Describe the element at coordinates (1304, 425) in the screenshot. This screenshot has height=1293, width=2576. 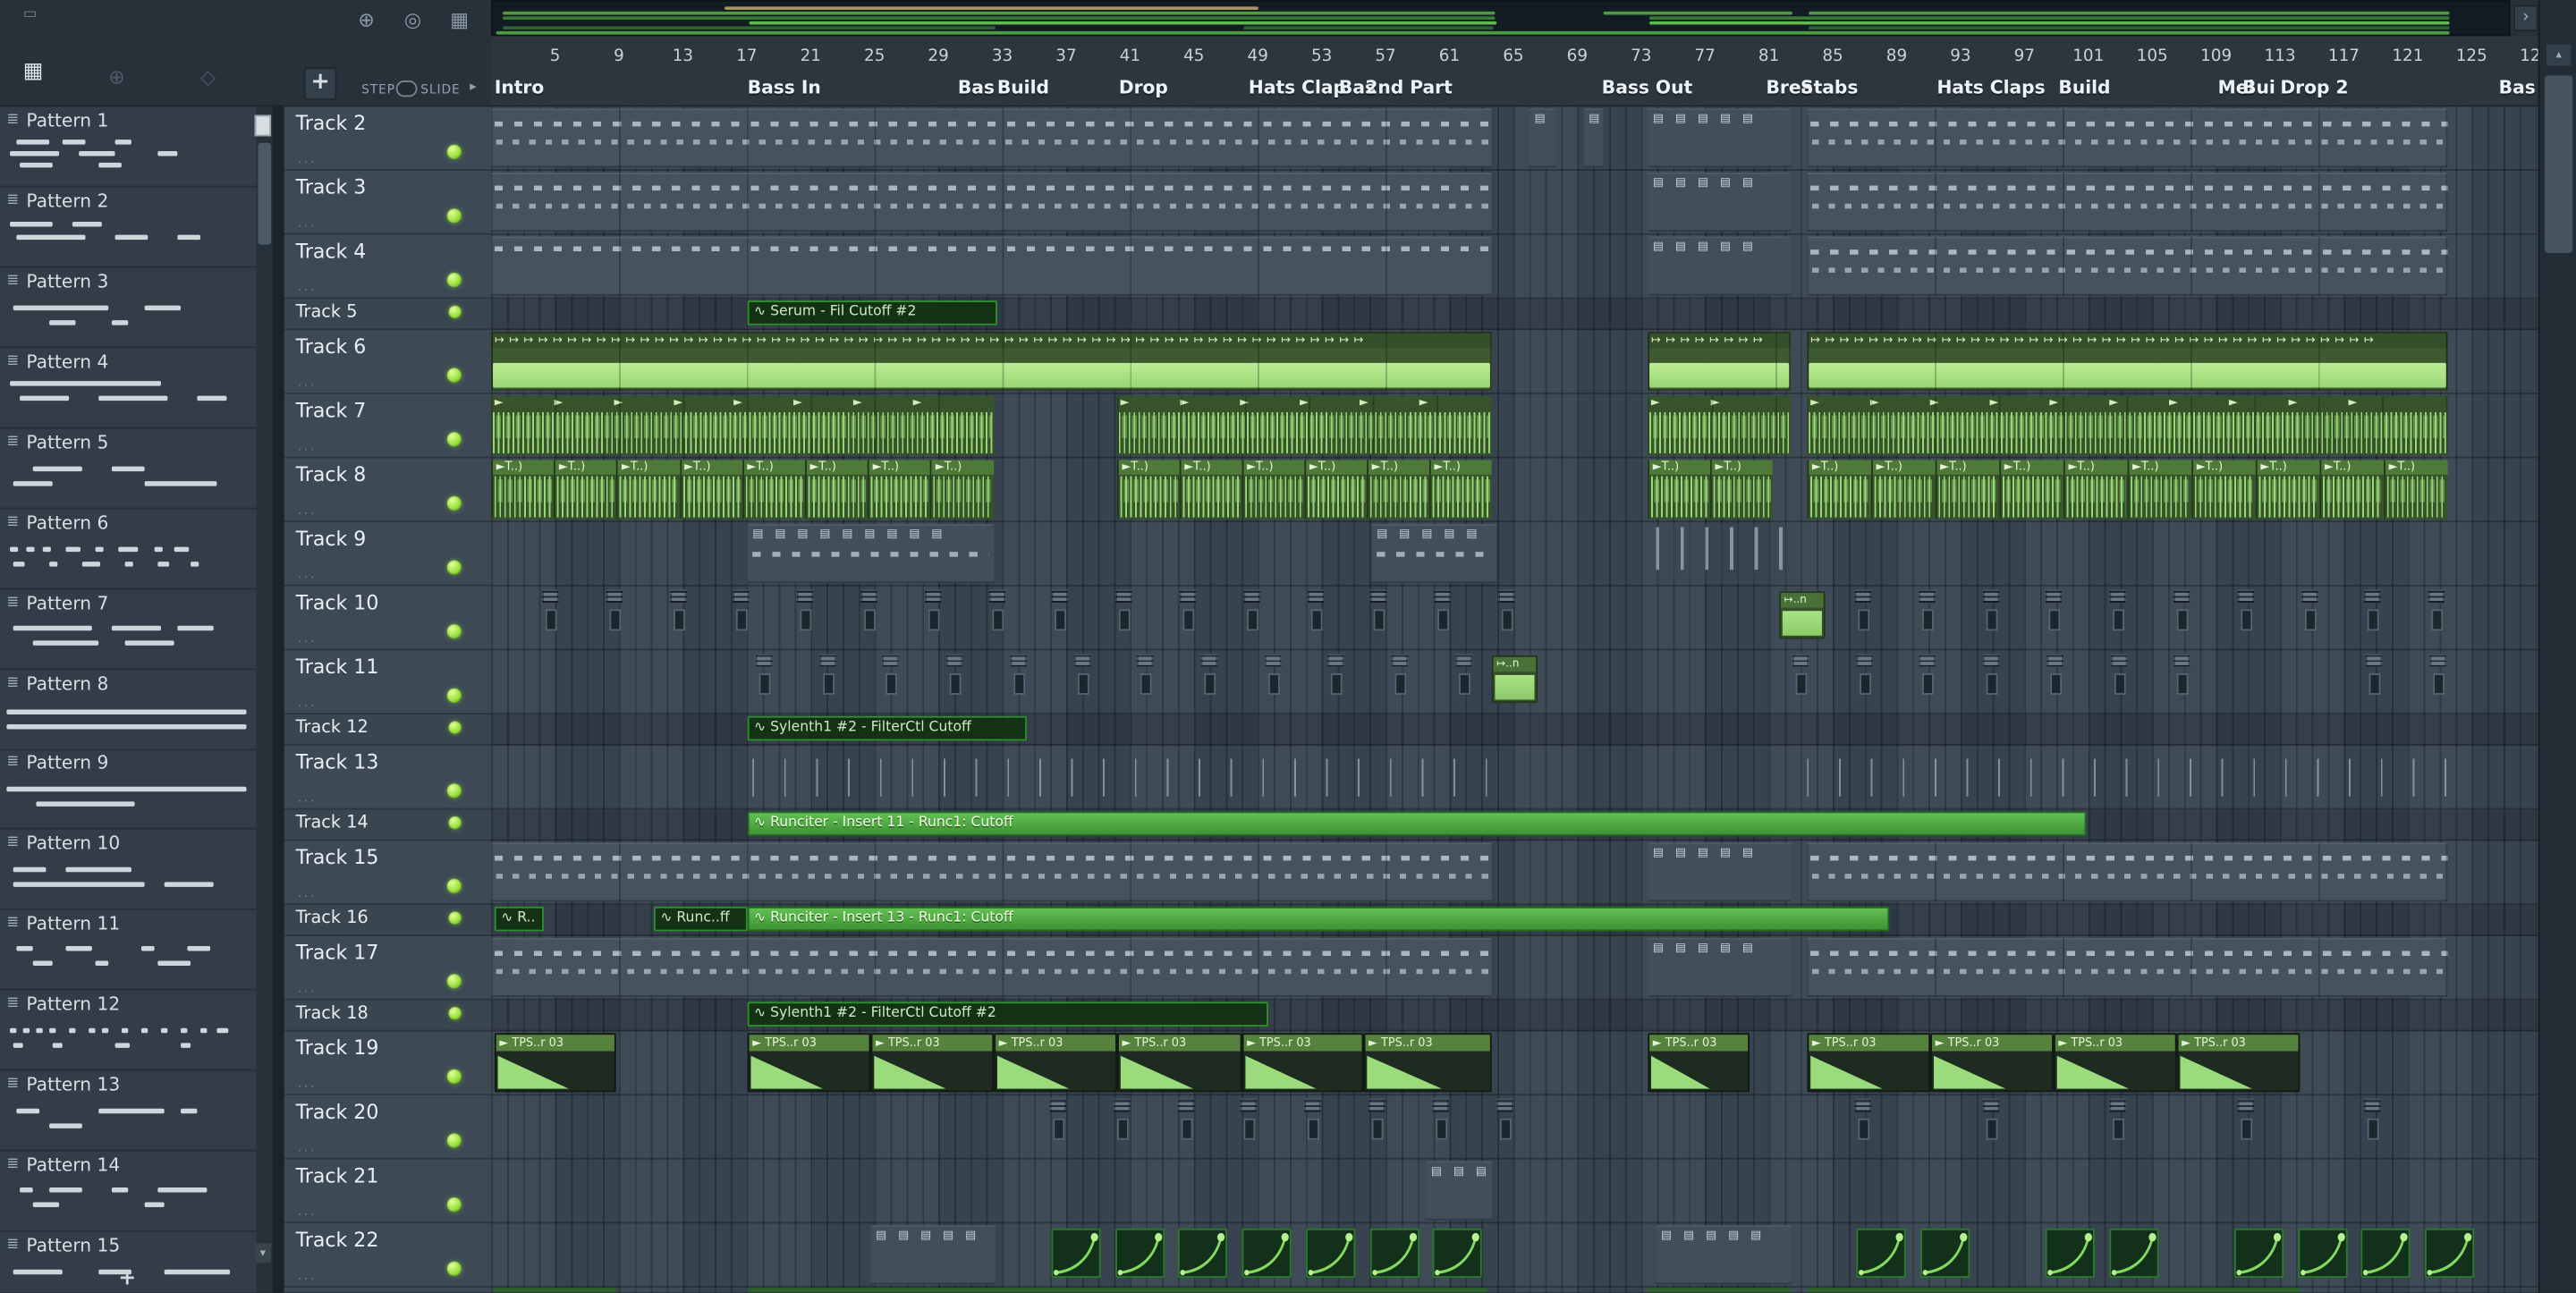
I see `audio-clip: ►►►►►►` at that location.